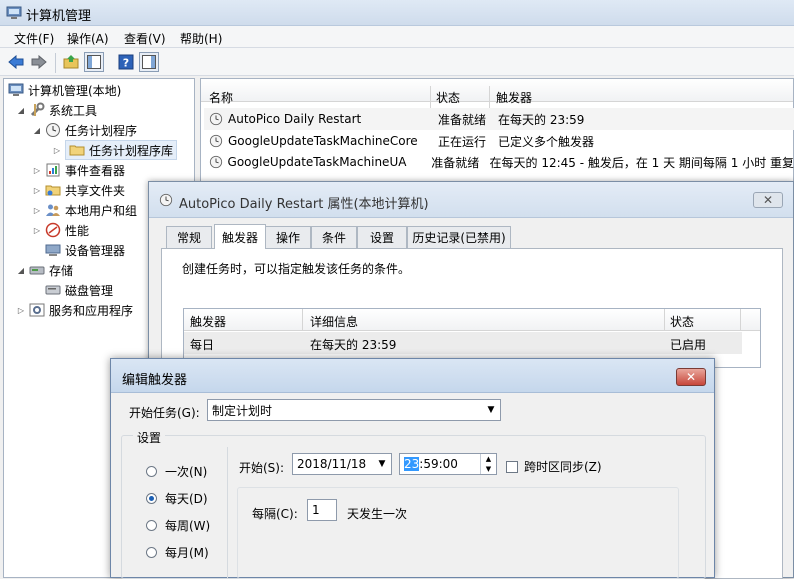  What do you see at coordinates (71, 62) in the screenshot?
I see `up-folder-icon` at bounding box center [71, 62].